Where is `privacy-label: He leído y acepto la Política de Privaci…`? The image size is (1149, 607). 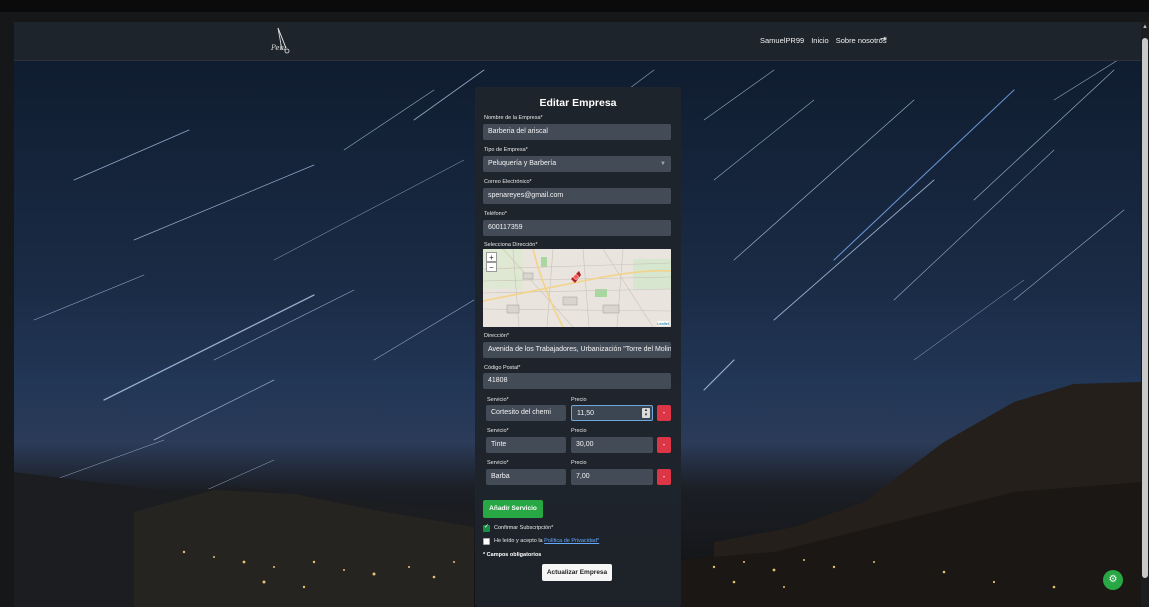 privacy-label: He leído y acepto la Política de Privaci… is located at coordinates (546, 541).